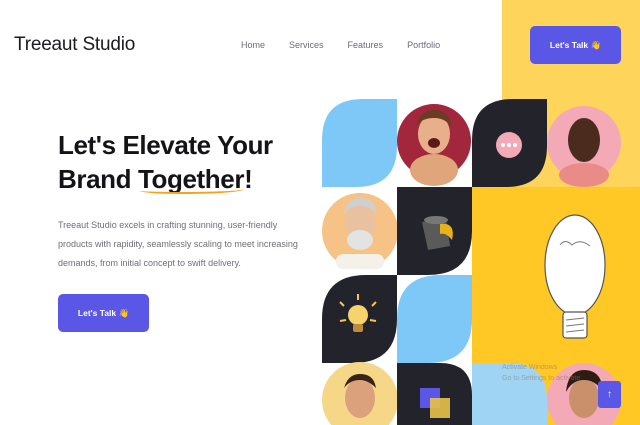 This screenshot has width=640, height=425. What do you see at coordinates (360, 393) in the screenshot?
I see `face-smiling-man-icon` at bounding box center [360, 393].